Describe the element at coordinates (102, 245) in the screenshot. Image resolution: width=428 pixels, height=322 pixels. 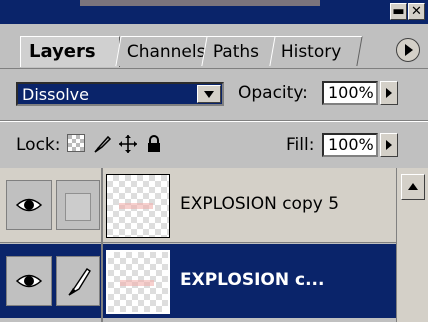
I see `column-divider` at that location.